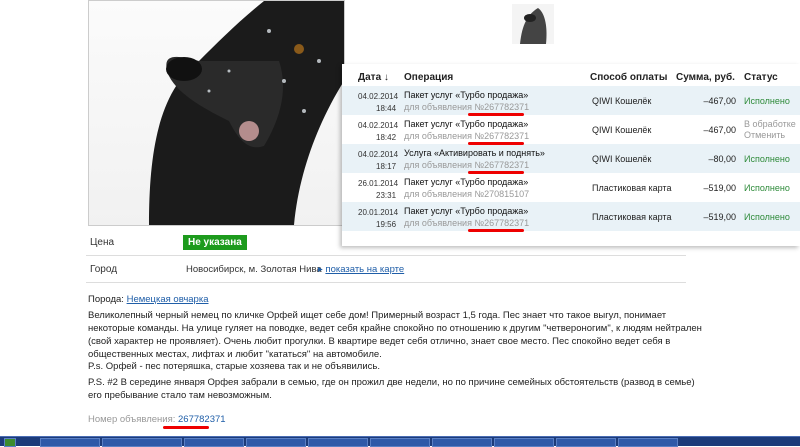 This screenshot has height=447, width=800. Describe the element at coordinates (386, 195) in the screenshot. I see `row-time: 23:31` at that location.